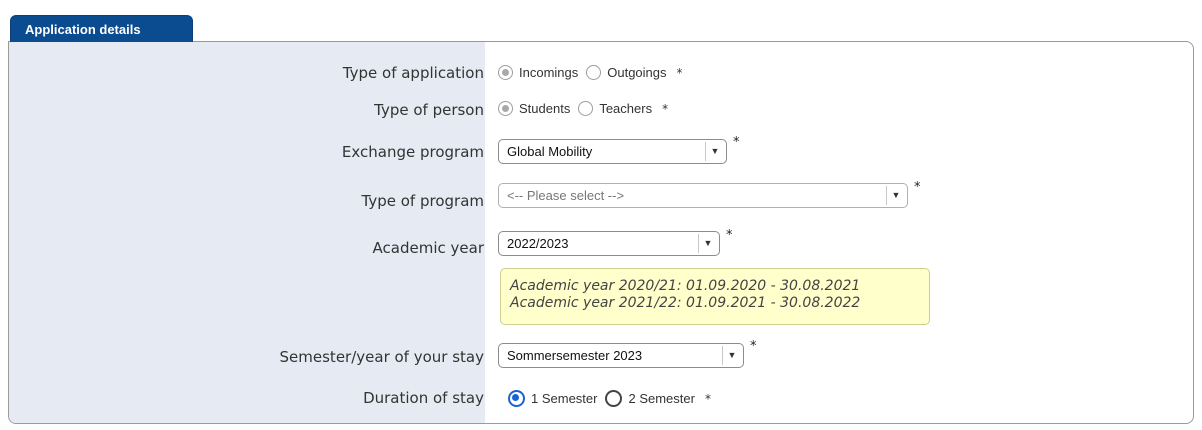 The height and width of the screenshot is (430, 1202). What do you see at coordinates (422, 201) in the screenshot?
I see `label-type-of-program: Type of program` at bounding box center [422, 201].